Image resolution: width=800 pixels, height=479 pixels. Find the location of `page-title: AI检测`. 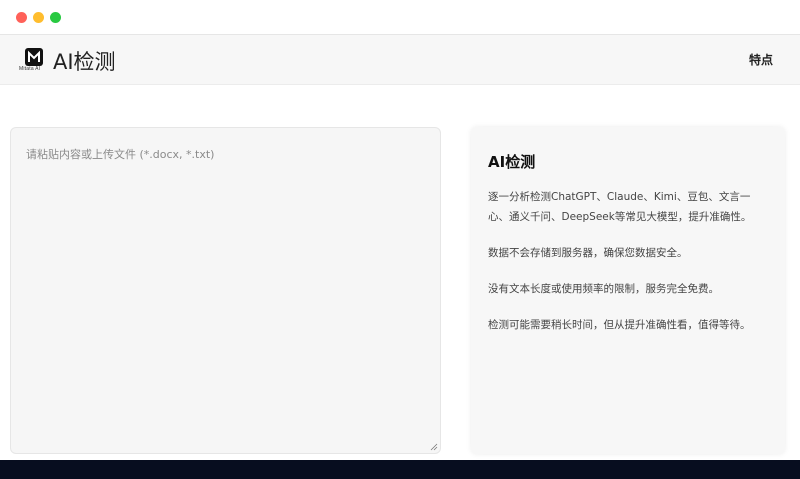

page-title: AI检测 is located at coordinates (84, 62).